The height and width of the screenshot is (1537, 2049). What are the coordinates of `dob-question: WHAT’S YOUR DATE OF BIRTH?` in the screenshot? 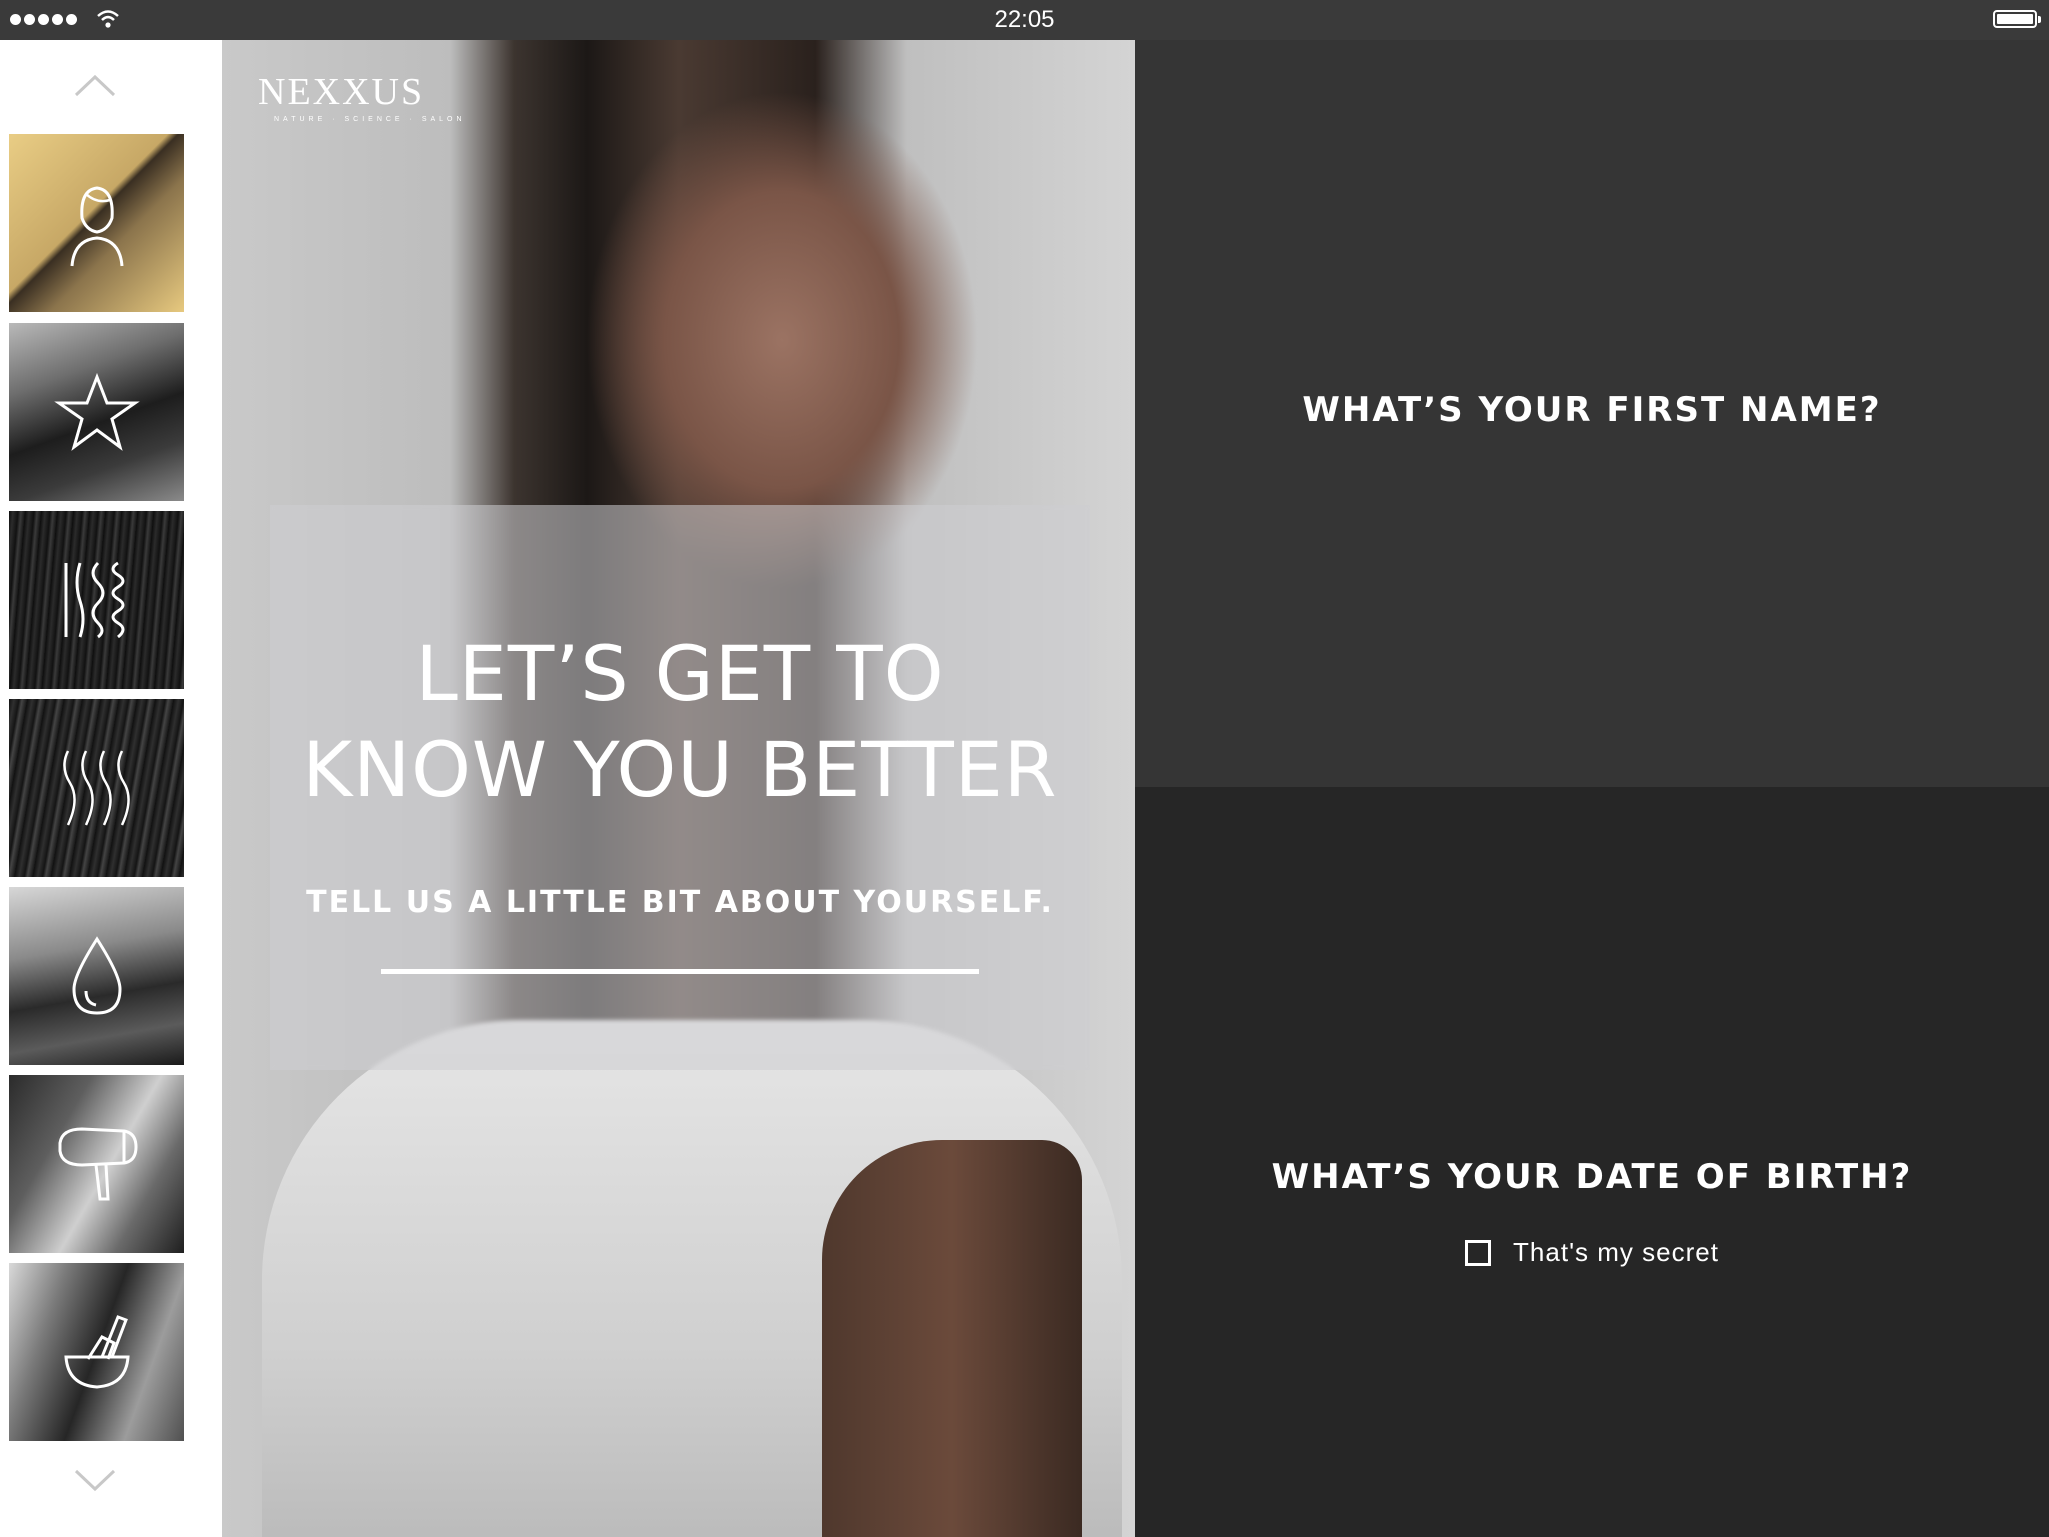 It's located at (1592, 1177).